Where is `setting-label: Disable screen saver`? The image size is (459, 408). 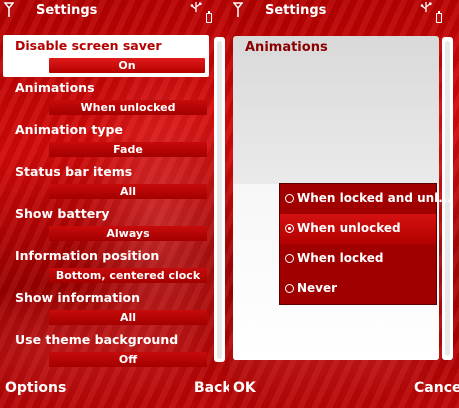 setting-label: Disable screen saver is located at coordinates (88, 45).